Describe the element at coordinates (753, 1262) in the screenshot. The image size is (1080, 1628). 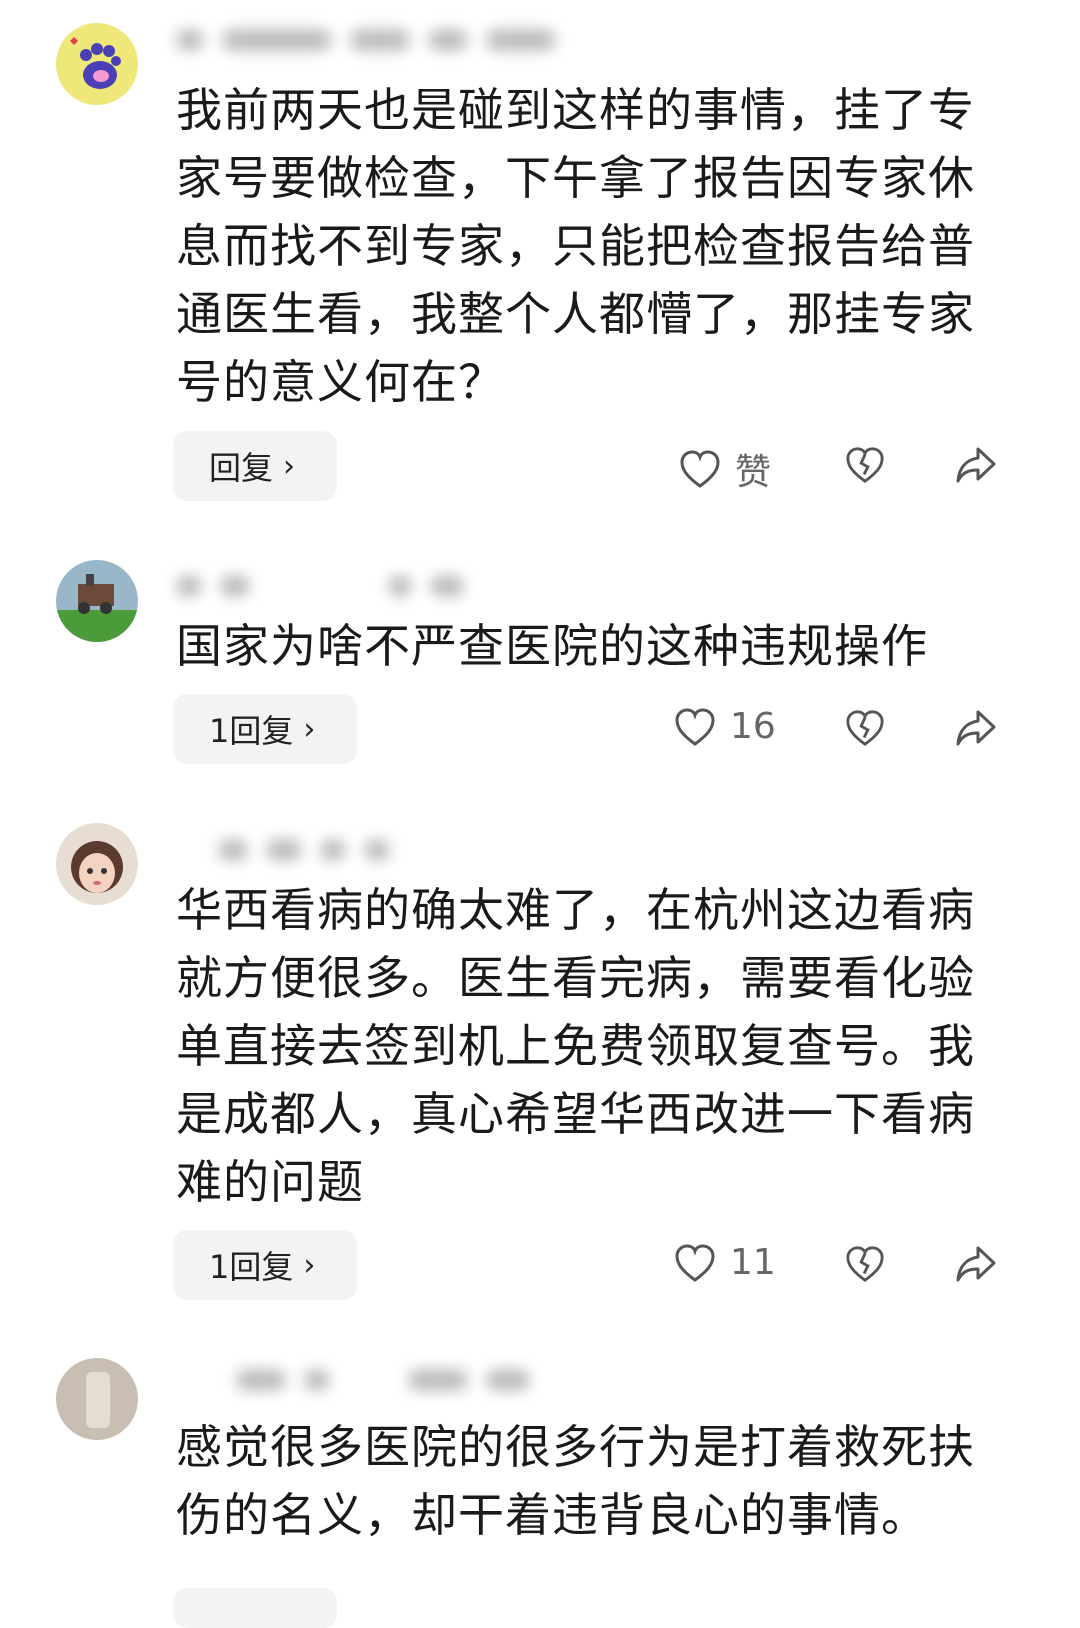
I see `like-count: 11` at that location.